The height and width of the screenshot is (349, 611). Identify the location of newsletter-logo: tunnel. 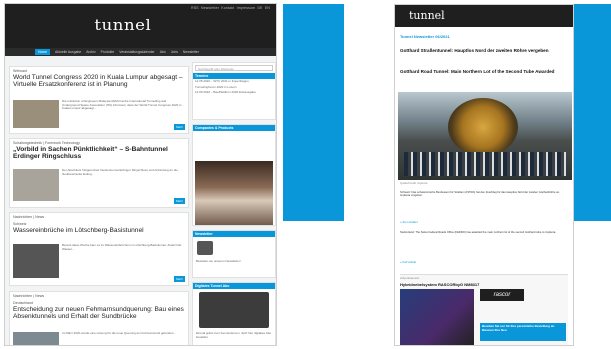
(427, 15).